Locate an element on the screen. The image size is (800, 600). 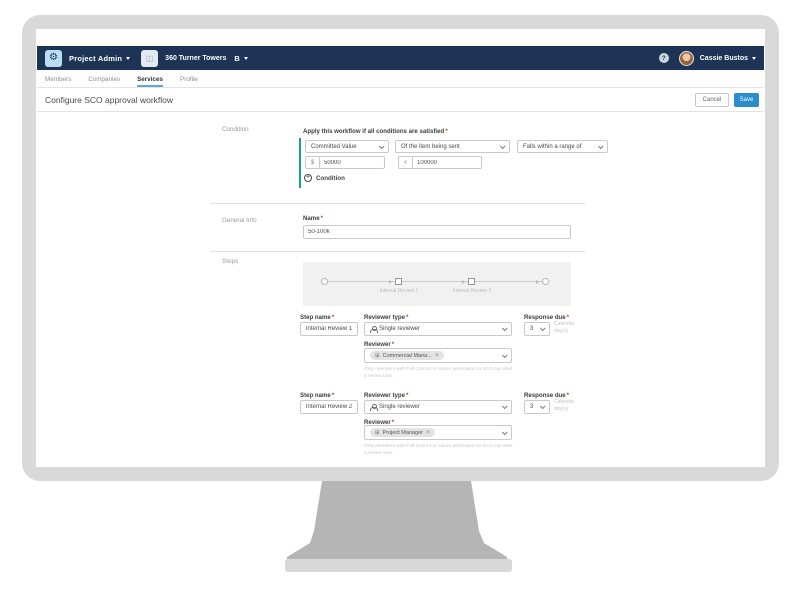
stepper-track is located at coordinates (434, 281).